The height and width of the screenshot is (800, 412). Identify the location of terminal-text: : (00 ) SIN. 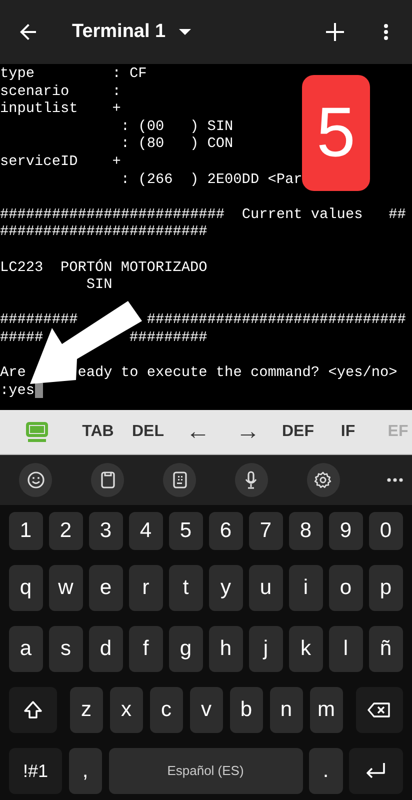
(177, 127).